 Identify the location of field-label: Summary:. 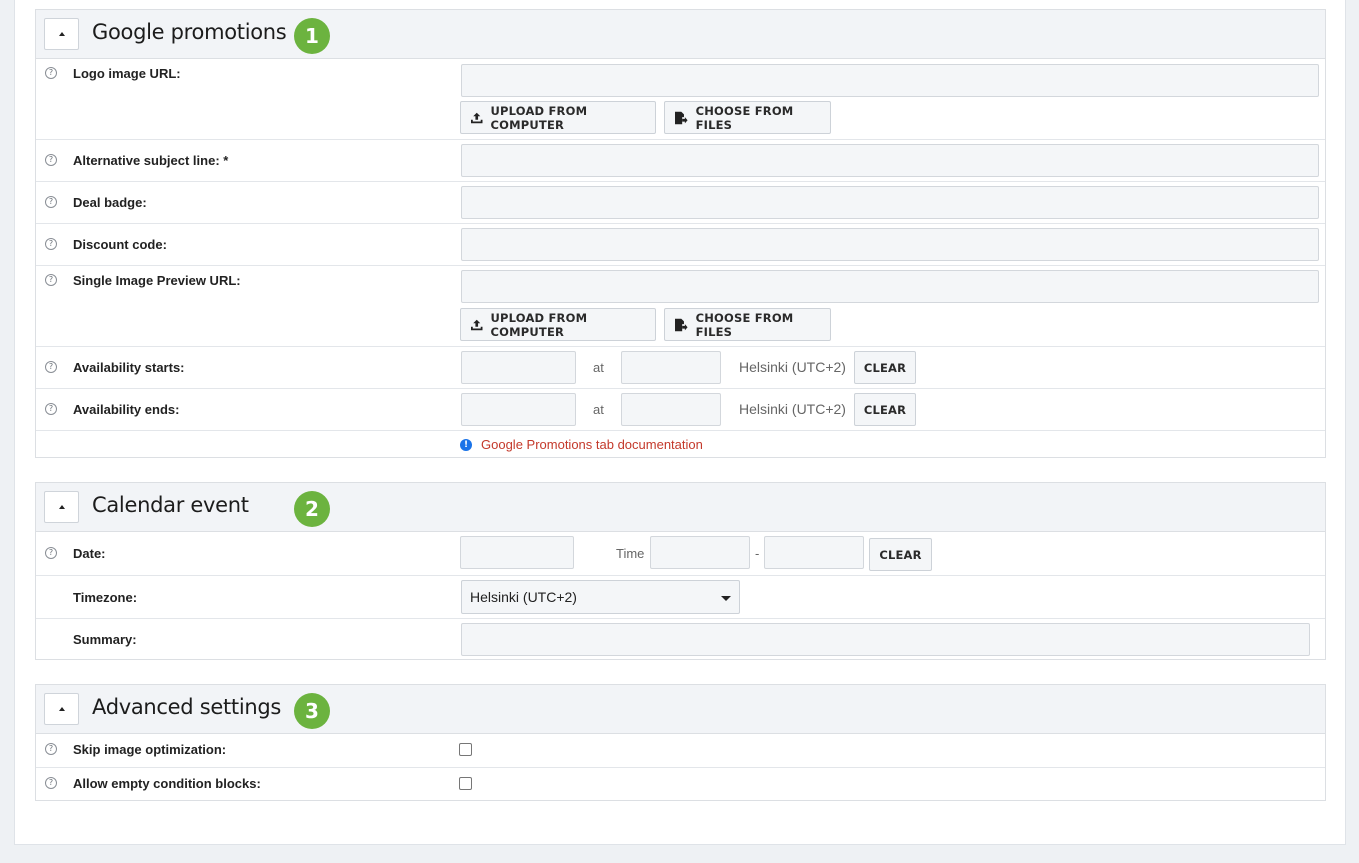
(105, 639).